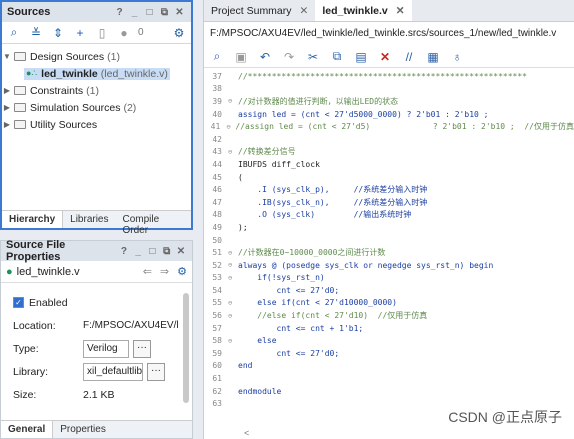 This screenshot has height=439, width=574. What do you see at coordinates (265, 57) in the screenshot?
I see `undo-icon: ↶` at bounding box center [265, 57].